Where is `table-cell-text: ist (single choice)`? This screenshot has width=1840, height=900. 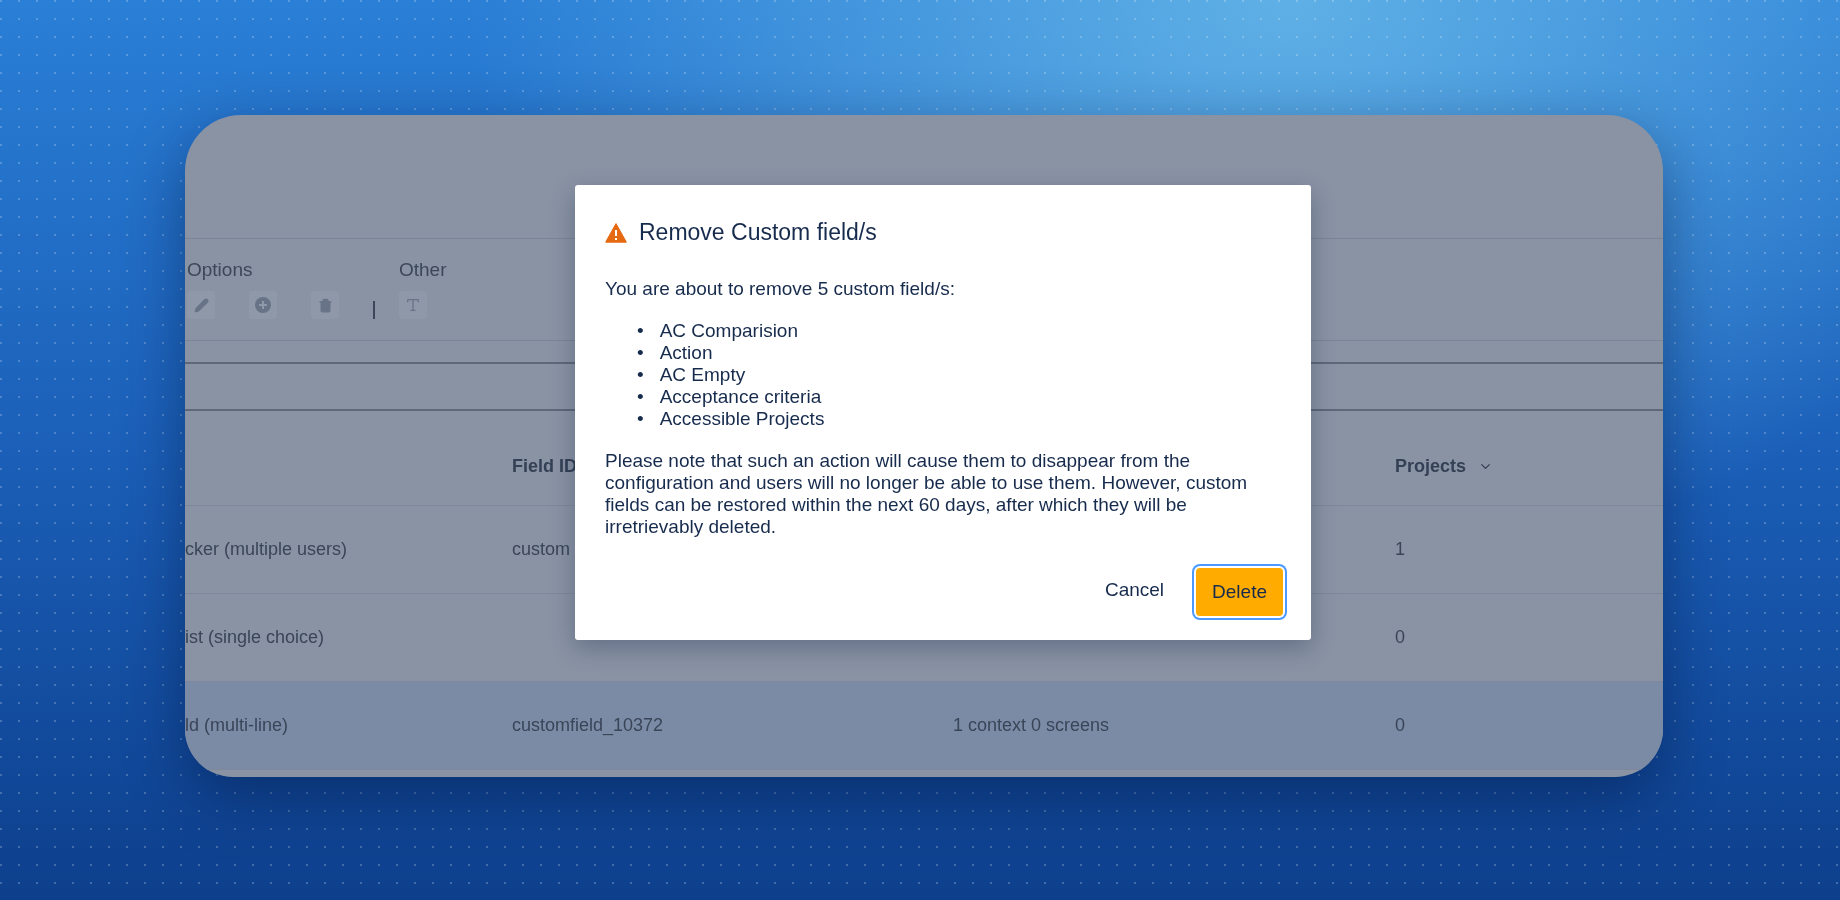 table-cell-text: ist (single choice) is located at coordinates (255, 637).